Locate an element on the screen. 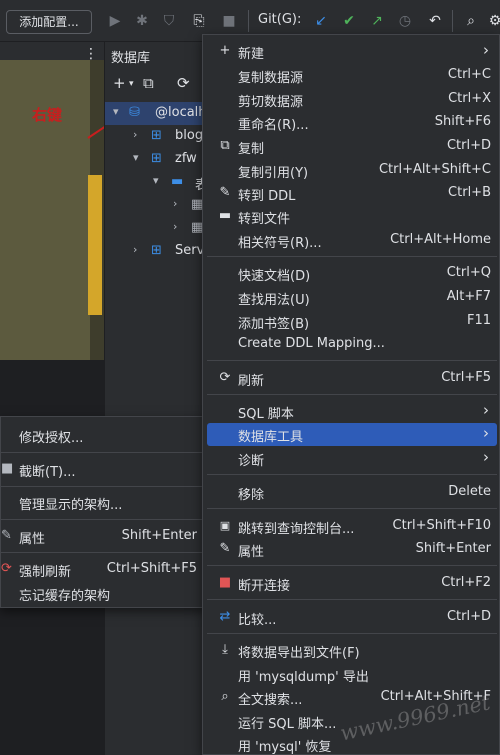 The height and width of the screenshot is (755, 500). menu-item-copy-datasource: 复制数据源 Ctrl+C is located at coordinates (352, 75).